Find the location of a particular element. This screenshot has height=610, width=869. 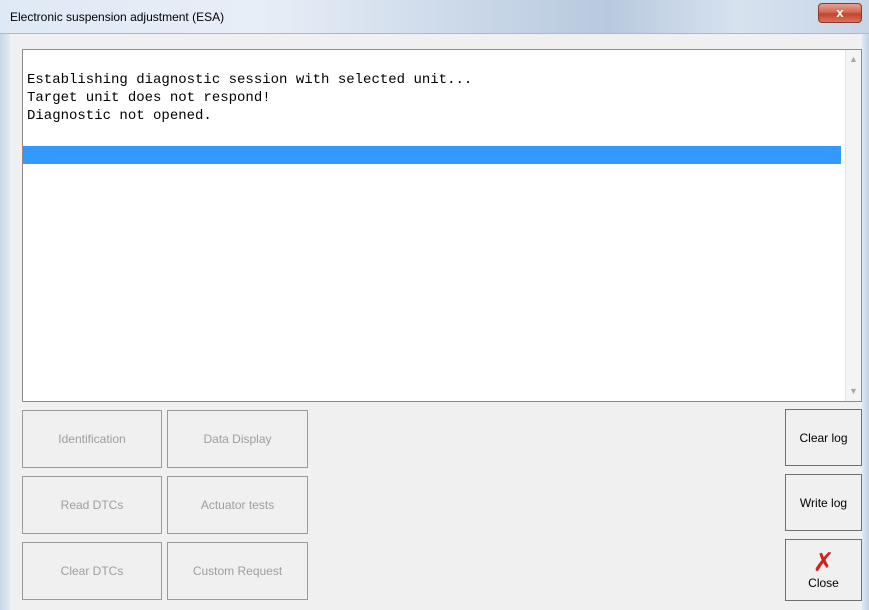

clear-dtcs-label: Clear DTCs is located at coordinates (92, 571).